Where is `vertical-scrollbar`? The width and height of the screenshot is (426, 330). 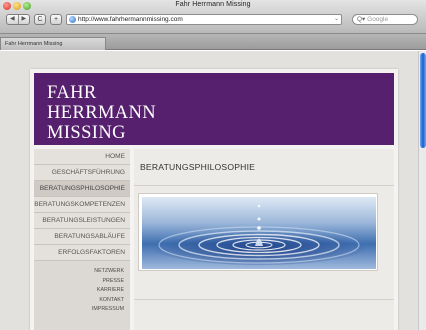 vertical-scrollbar is located at coordinates (422, 190).